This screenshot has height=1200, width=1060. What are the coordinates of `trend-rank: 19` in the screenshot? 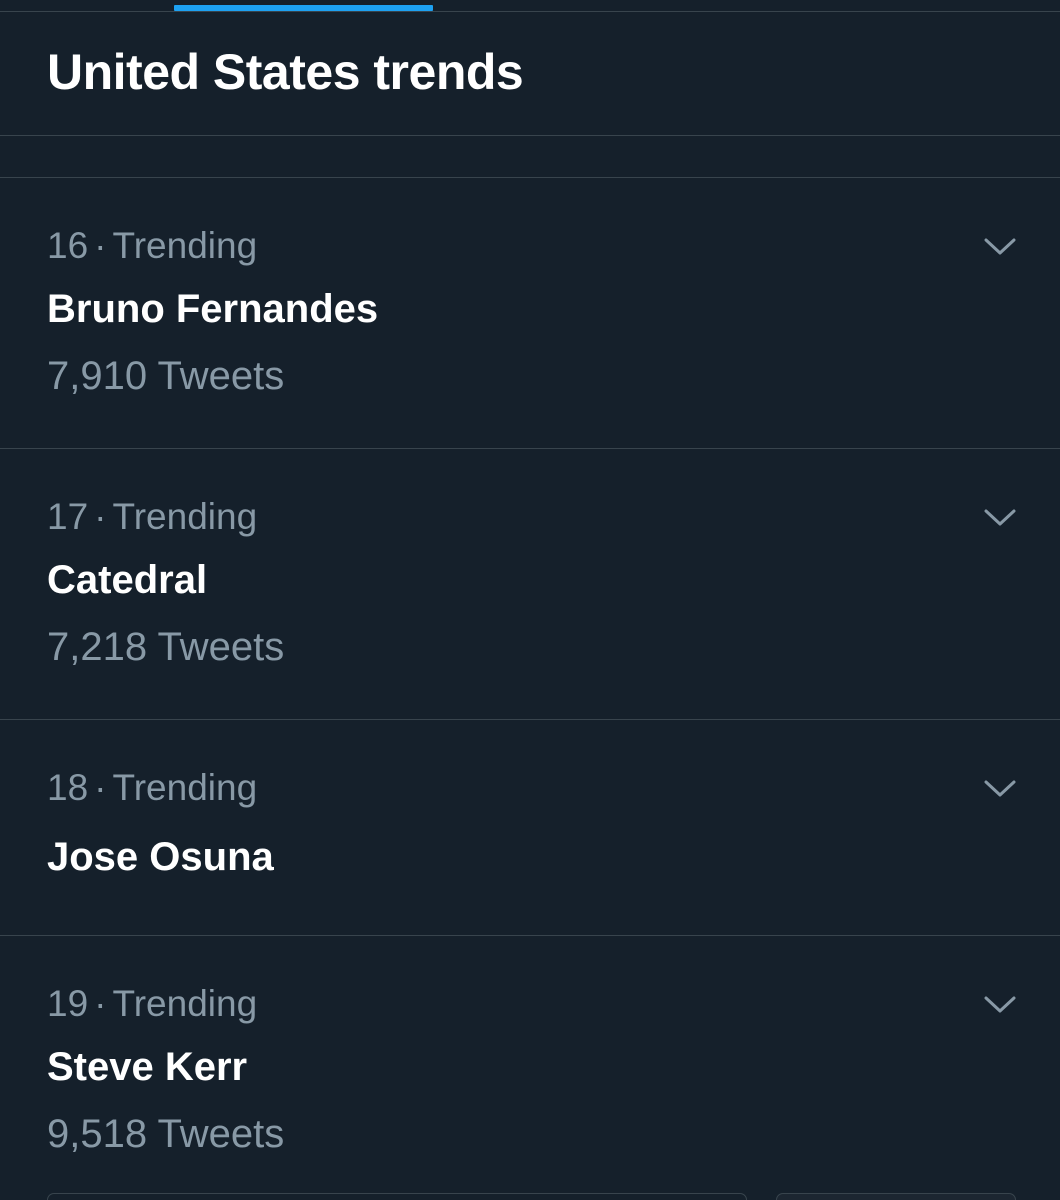 It's located at (68, 1003).